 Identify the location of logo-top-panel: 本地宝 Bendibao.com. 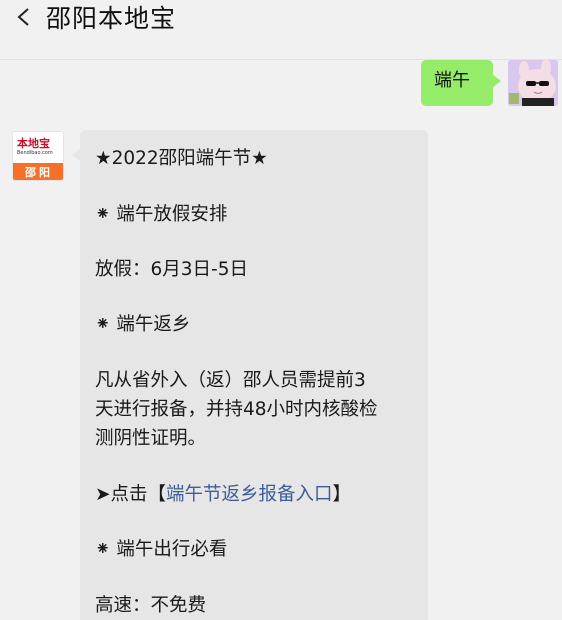
(38, 147).